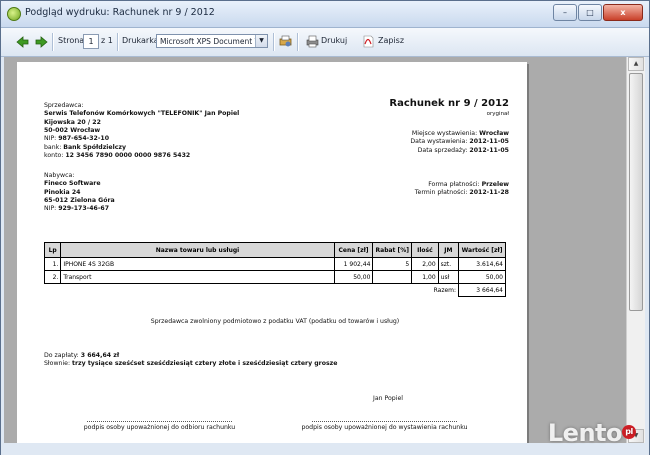 Image resolution: width=650 pixels, height=455 pixels. Describe the element at coordinates (636, 64) in the screenshot. I see `scroll-up-icon: ▲` at that location.